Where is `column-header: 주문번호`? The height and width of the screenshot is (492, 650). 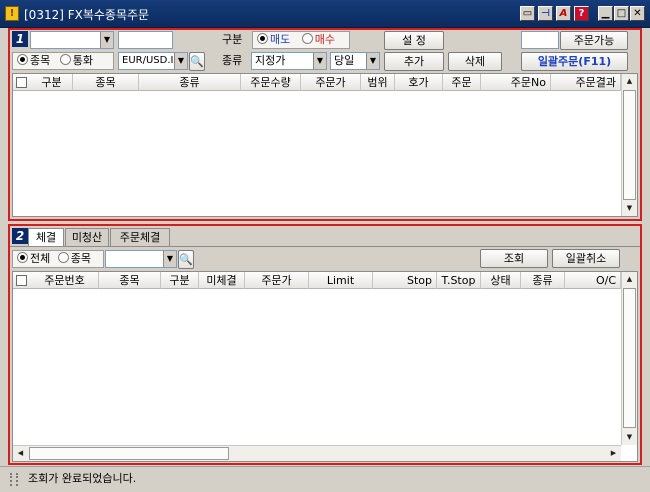 column-header: 주문번호 is located at coordinates (65, 280).